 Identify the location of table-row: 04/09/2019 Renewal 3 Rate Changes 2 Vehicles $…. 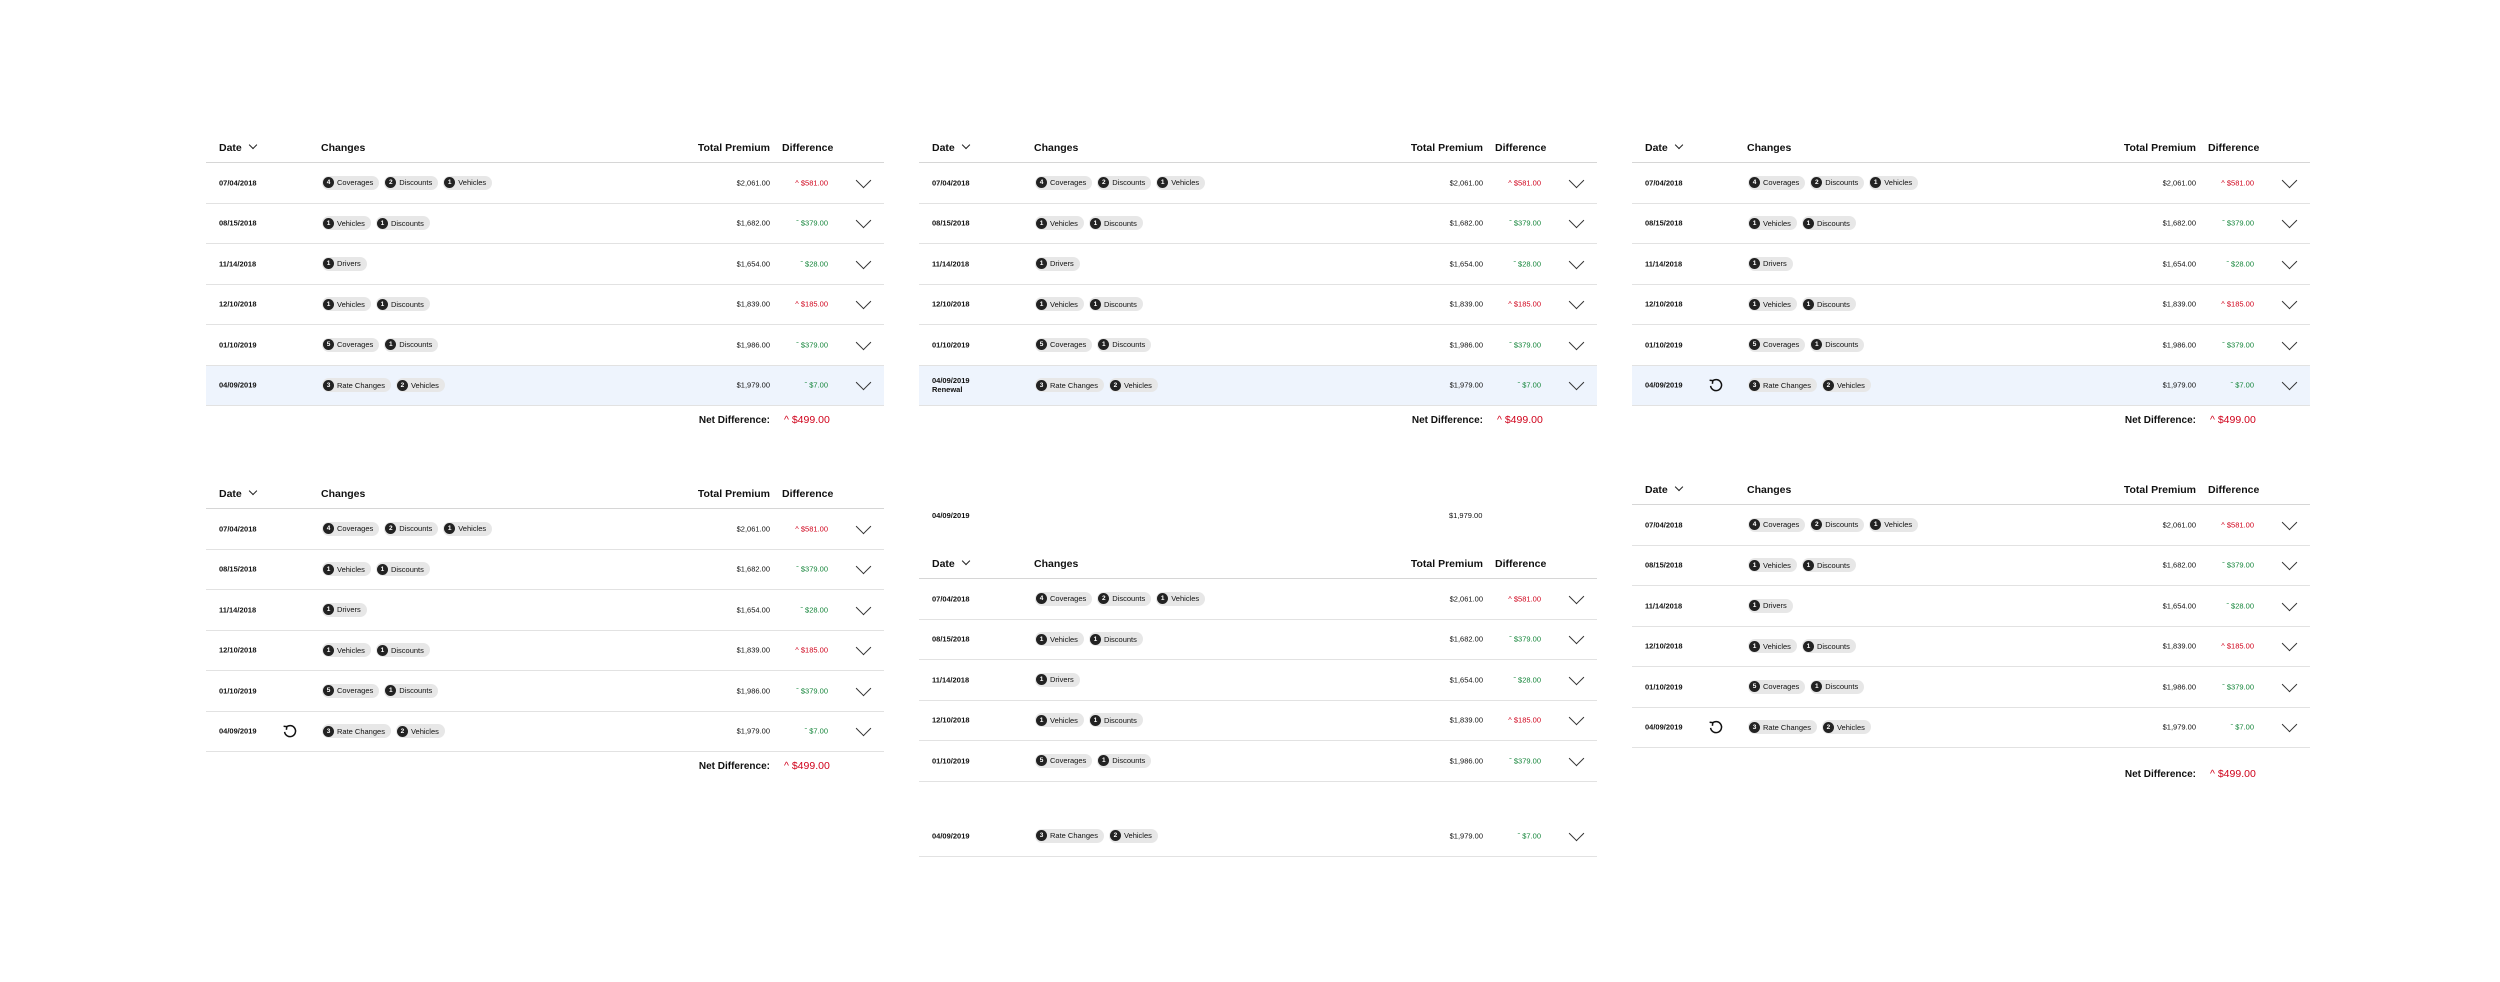
(1258, 385).